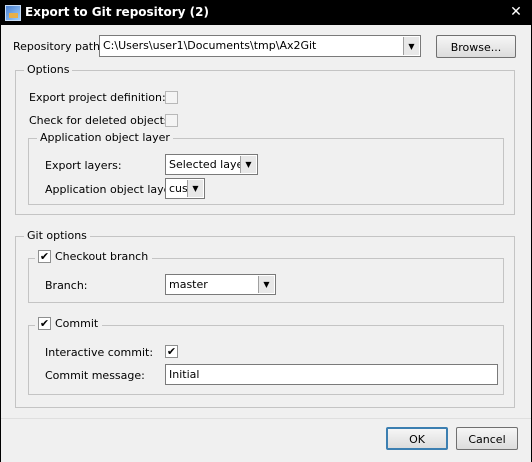  Describe the element at coordinates (95, 375) in the screenshot. I see `commit-message-label: Commit message:` at that location.